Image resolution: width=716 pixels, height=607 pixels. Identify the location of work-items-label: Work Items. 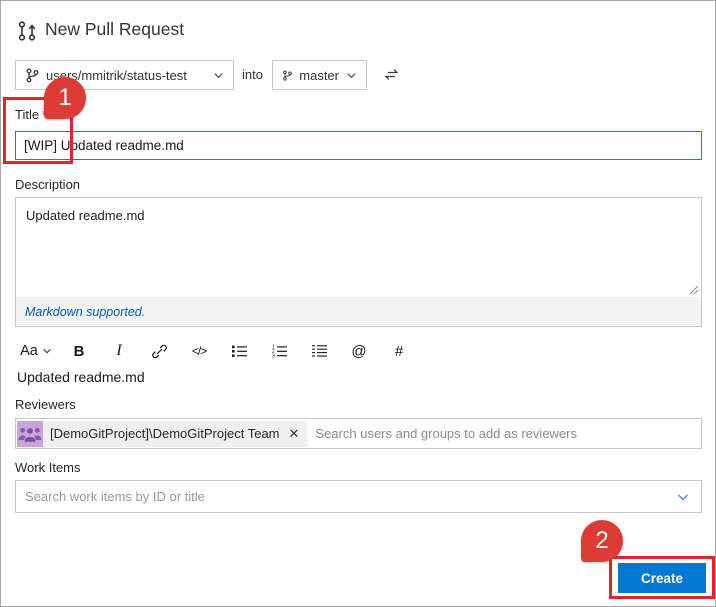
(48, 467).